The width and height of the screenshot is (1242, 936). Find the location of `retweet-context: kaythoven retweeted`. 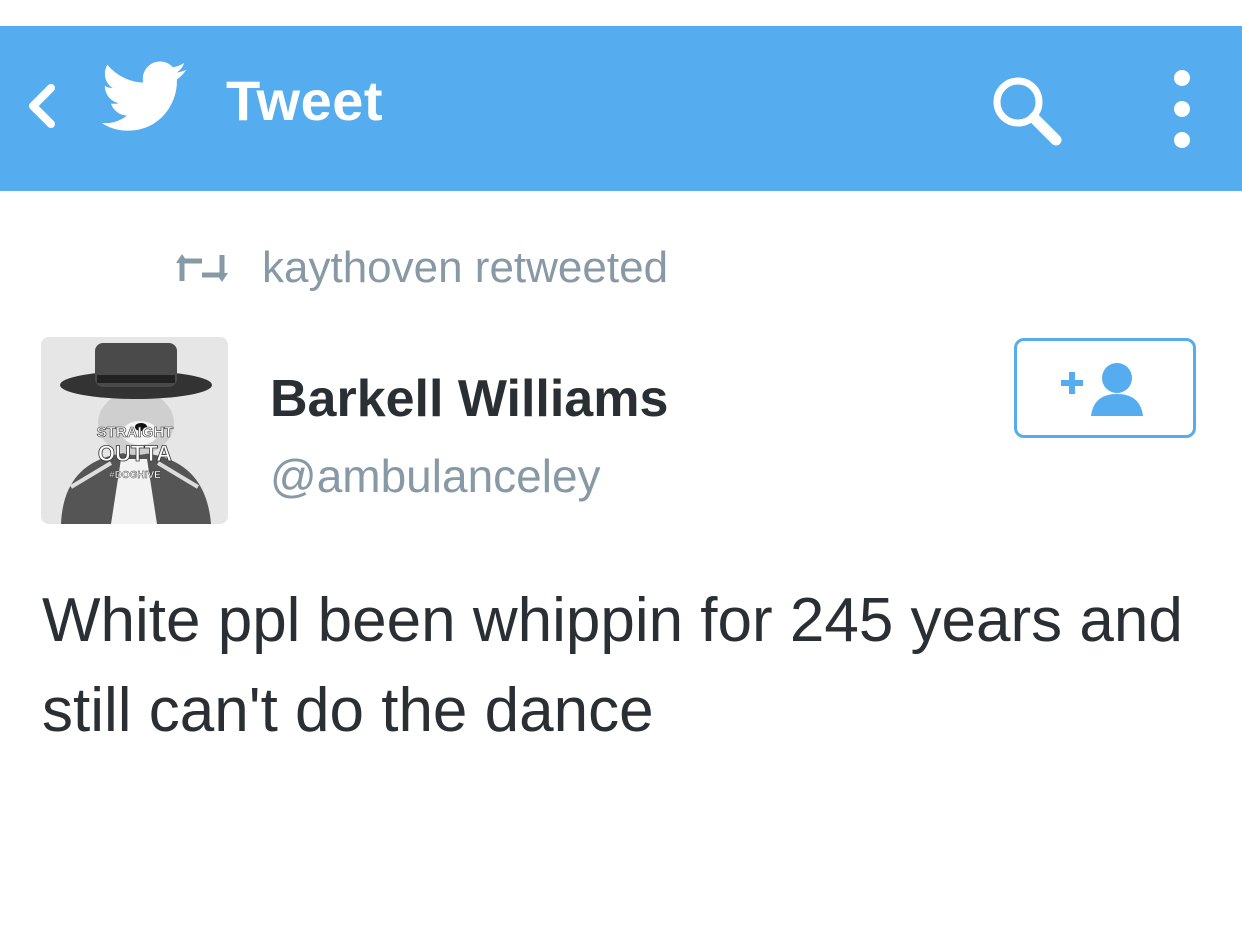

retweet-context: kaythoven retweeted is located at coordinates (422, 268).